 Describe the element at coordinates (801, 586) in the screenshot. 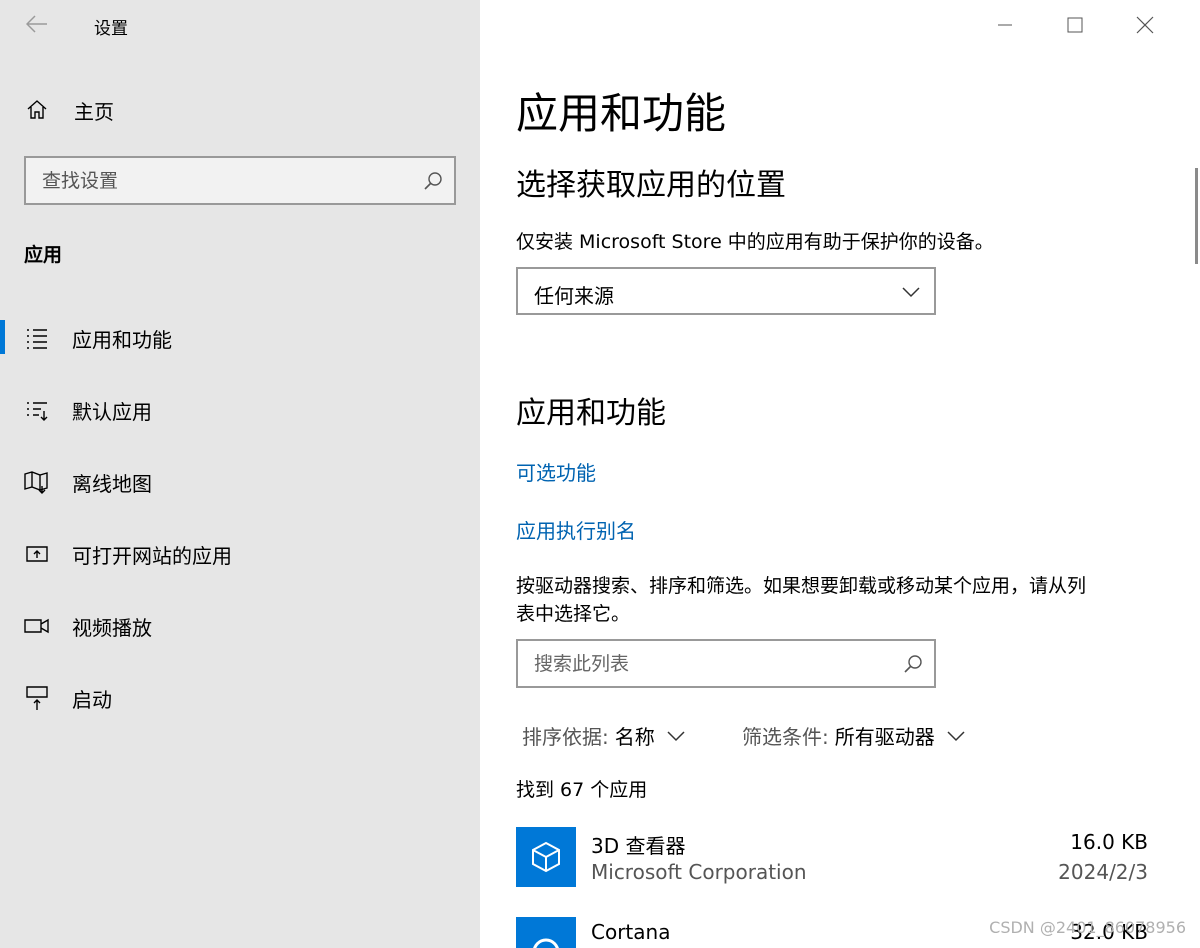

I see `list-description-line: 按驱动器搜索、排序和筛选。如果想要卸载或移动某个应用，请从列` at that location.